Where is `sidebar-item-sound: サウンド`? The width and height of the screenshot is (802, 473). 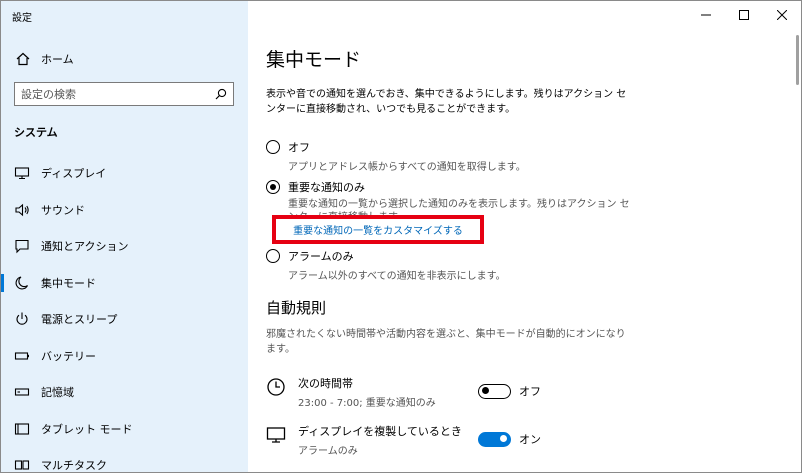 sidebar-item-sound: サウンド is located at coordinates (124, 210).